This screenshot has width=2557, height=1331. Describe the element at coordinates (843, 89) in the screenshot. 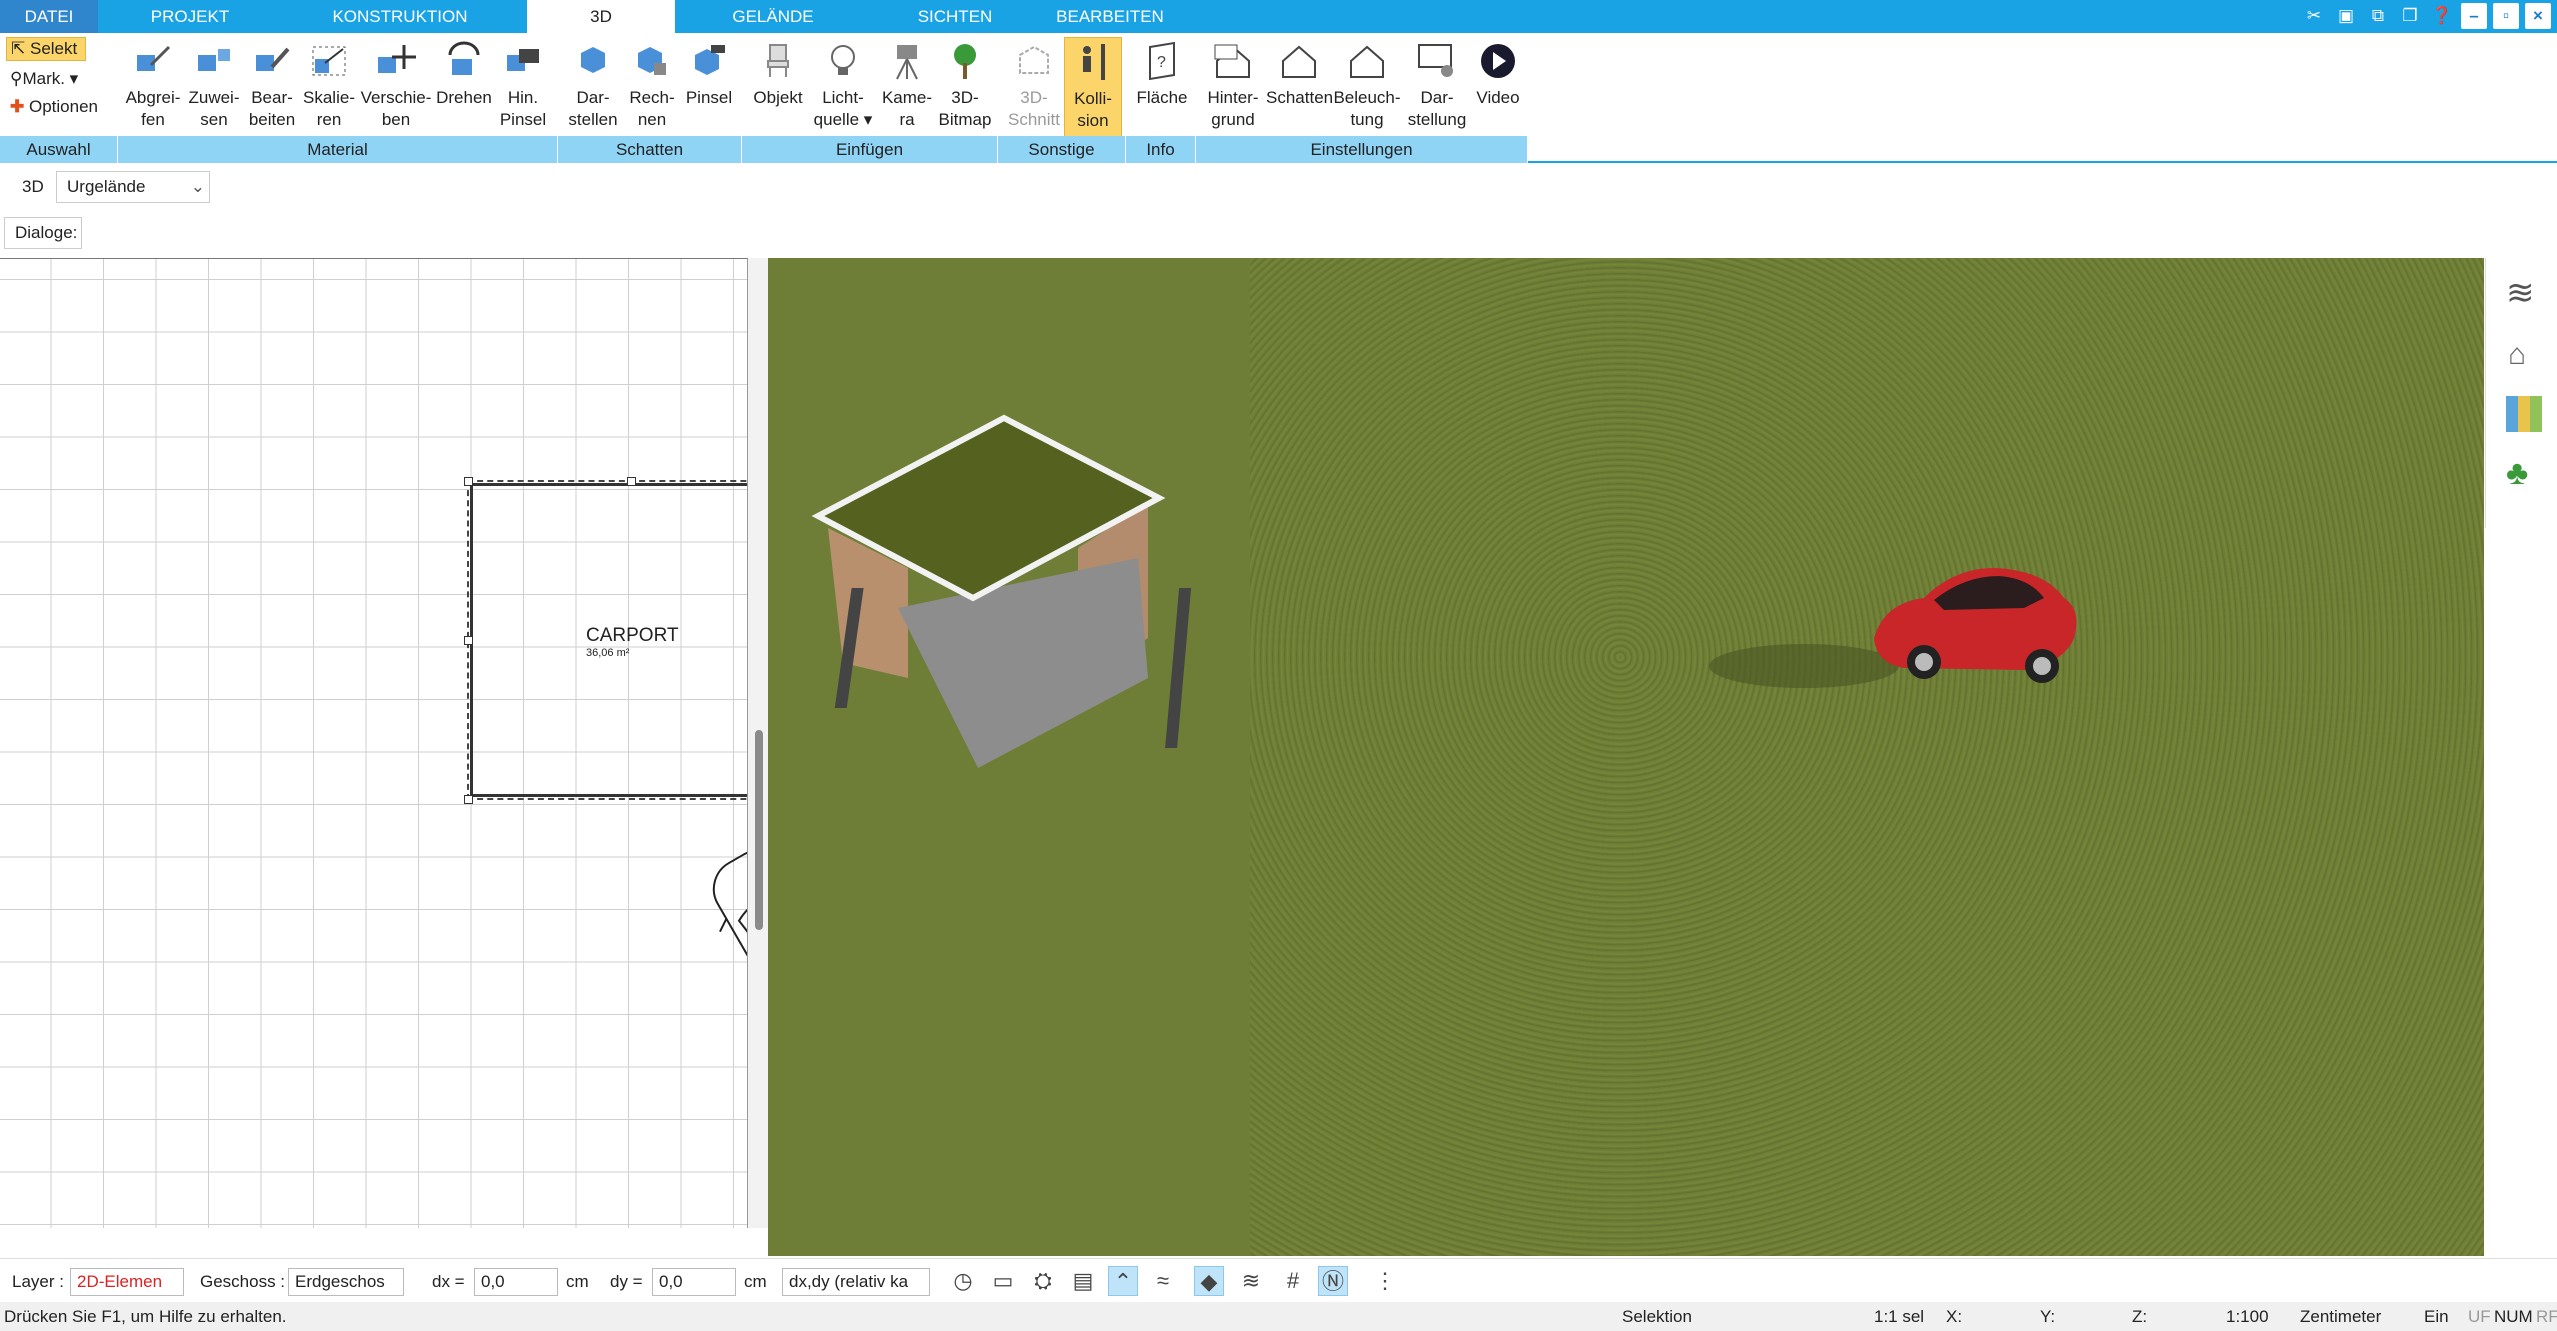

I see `lichtquelle-button: Licht-quelle ▾` at that location.